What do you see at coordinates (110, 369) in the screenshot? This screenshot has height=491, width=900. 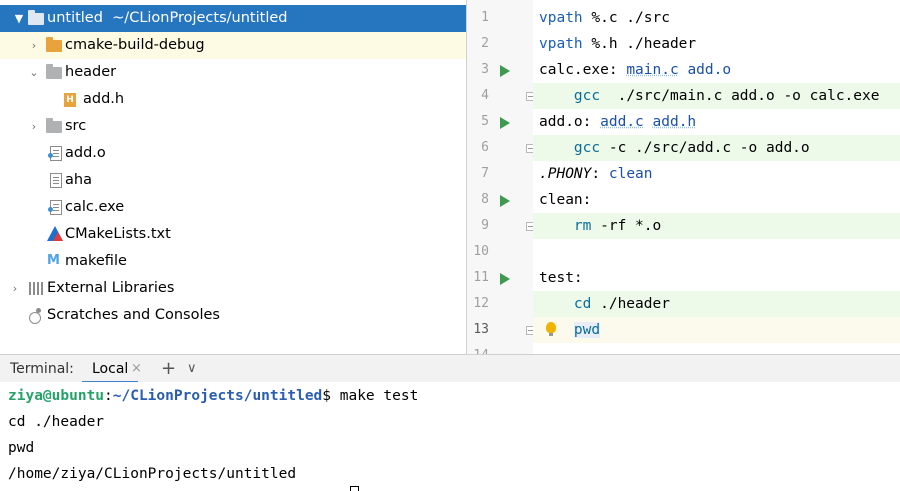 I see `tab-local: Local` at bounding box center [110, 369].